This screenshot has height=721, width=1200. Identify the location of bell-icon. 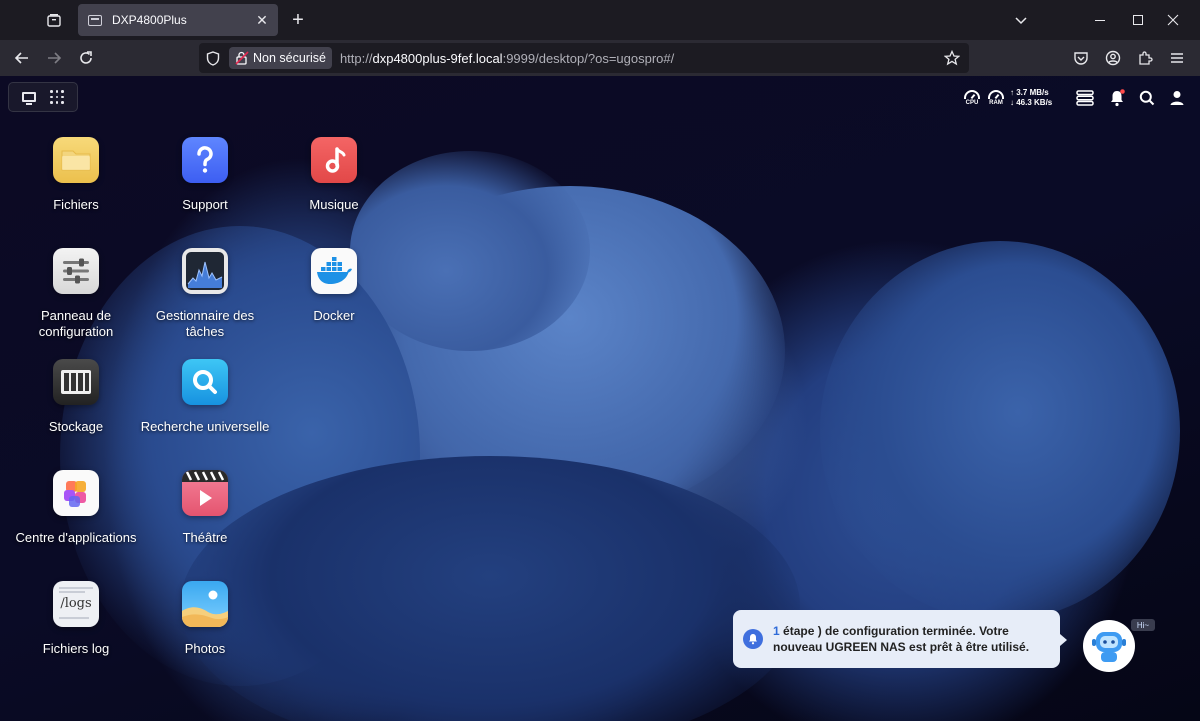
(1118, 98).